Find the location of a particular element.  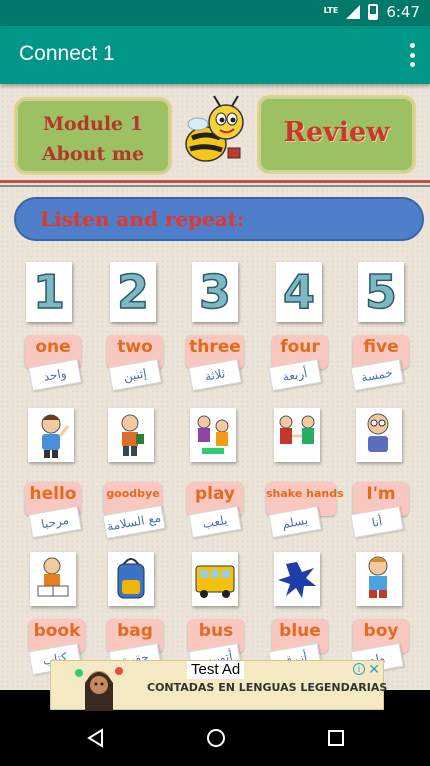

word-en: three is located at coordinates (215, 347).